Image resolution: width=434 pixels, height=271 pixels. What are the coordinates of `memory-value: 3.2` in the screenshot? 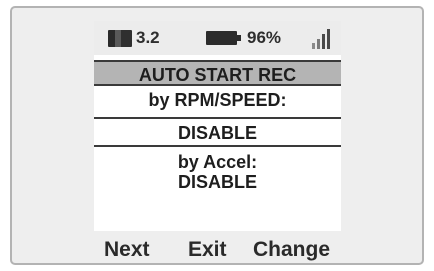 It's located at (148, 37).